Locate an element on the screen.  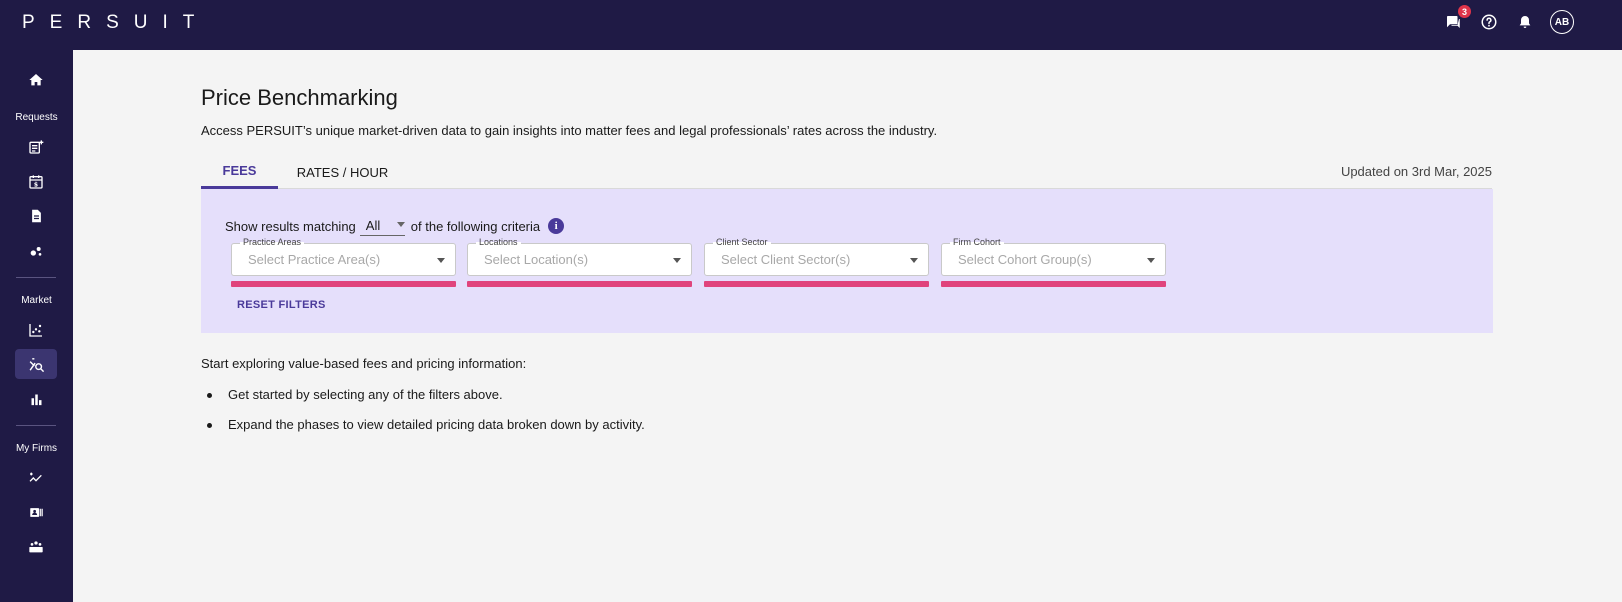
sidebar-item-billing: $ is located at coordinates (36, 182).